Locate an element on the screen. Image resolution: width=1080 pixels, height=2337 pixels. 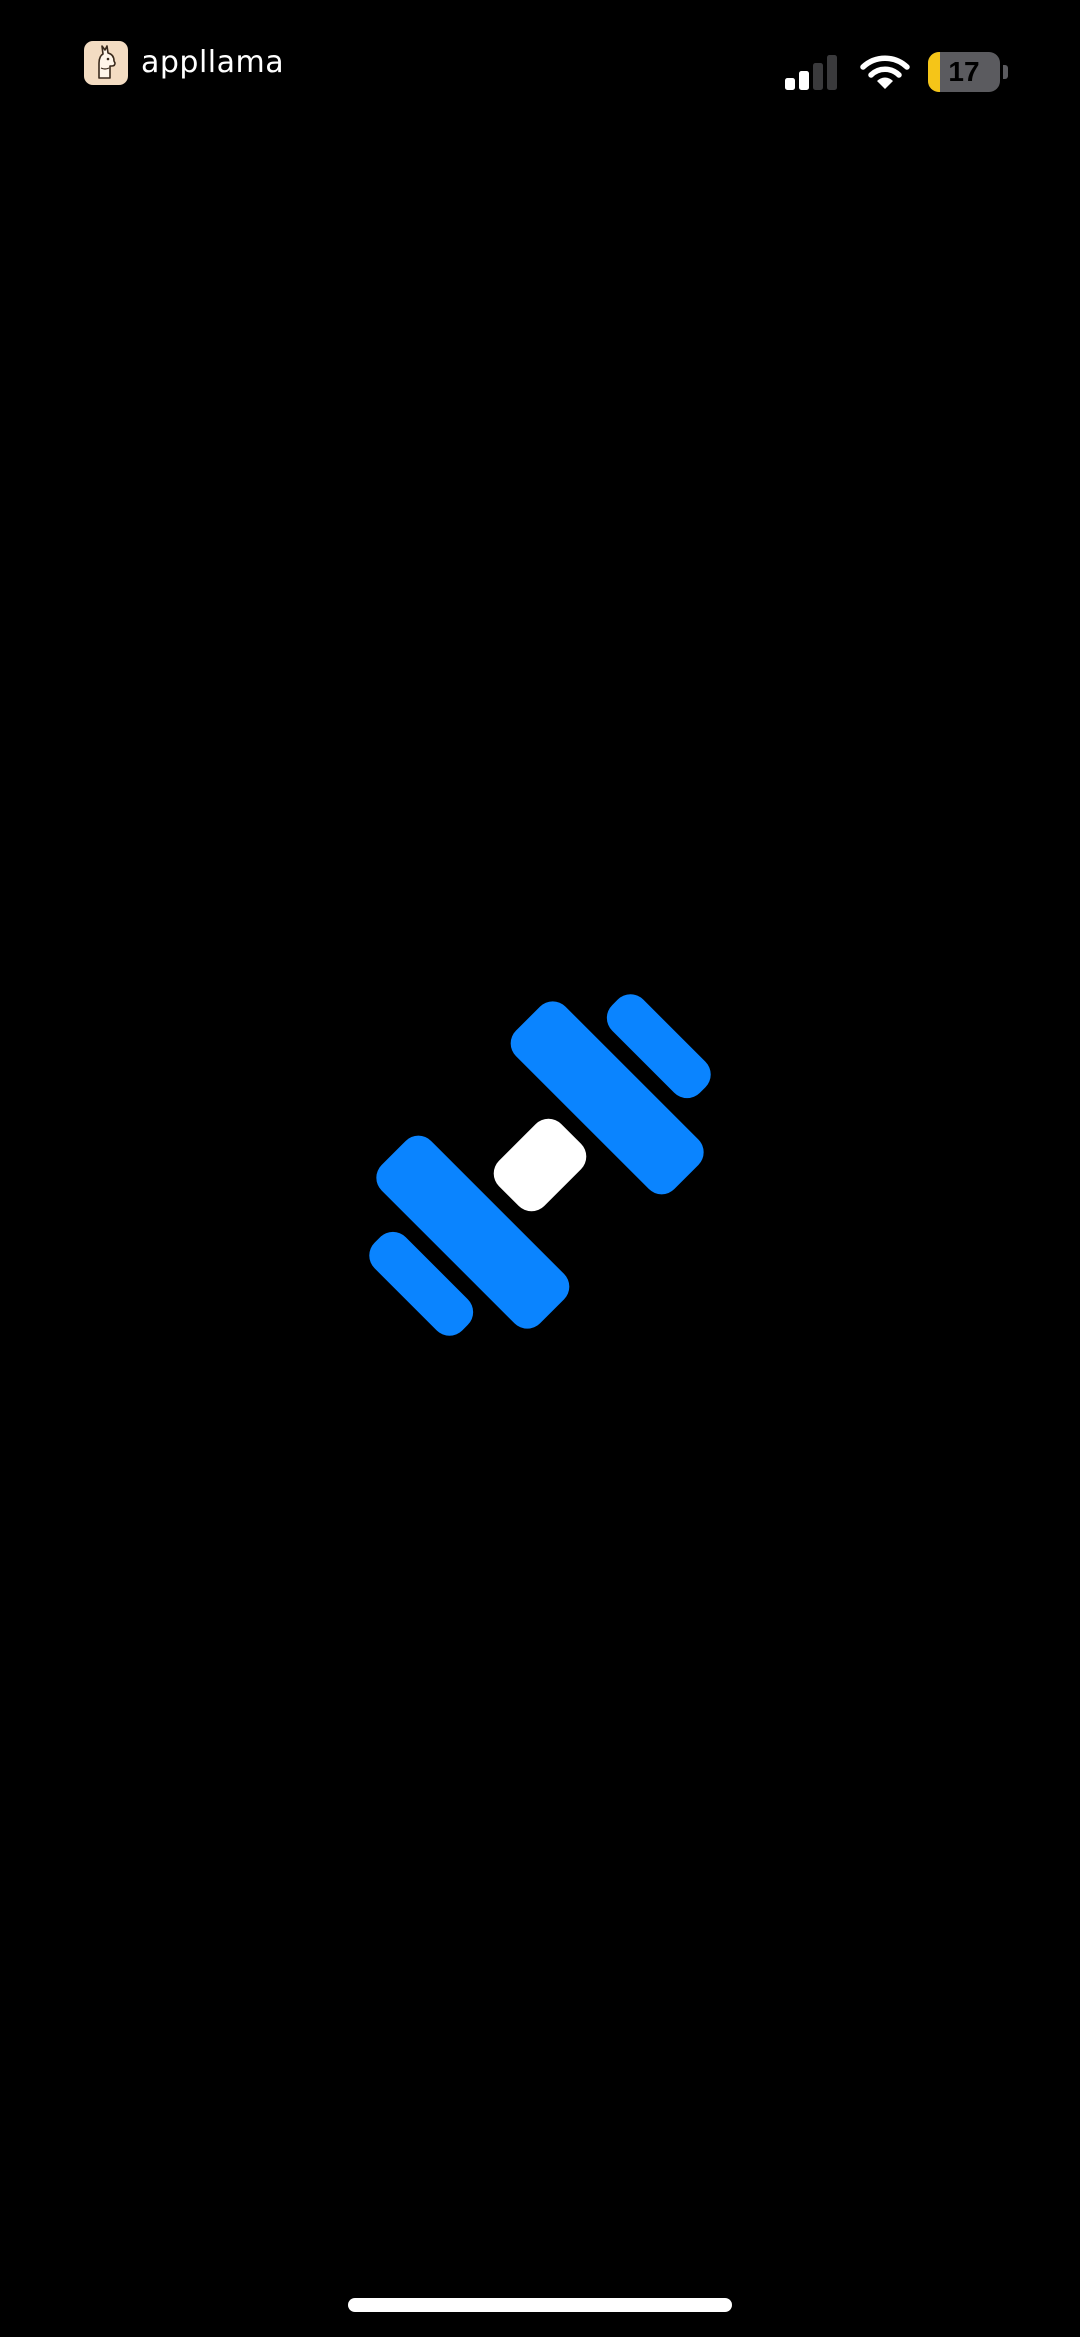
dumbbell-icon is located at coordinates (540, 1165).